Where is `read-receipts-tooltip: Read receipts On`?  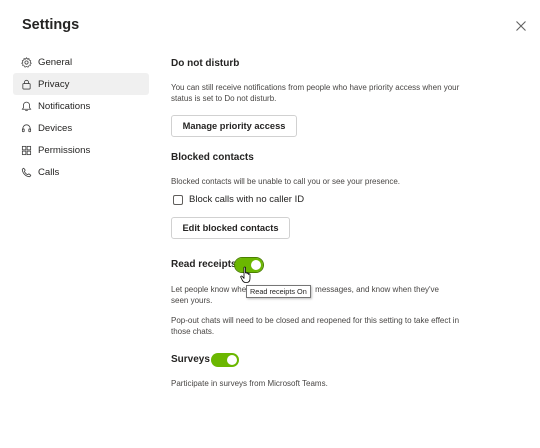
read-receipts-tooltip: Read receipts On is located at coordinates (278, 291).